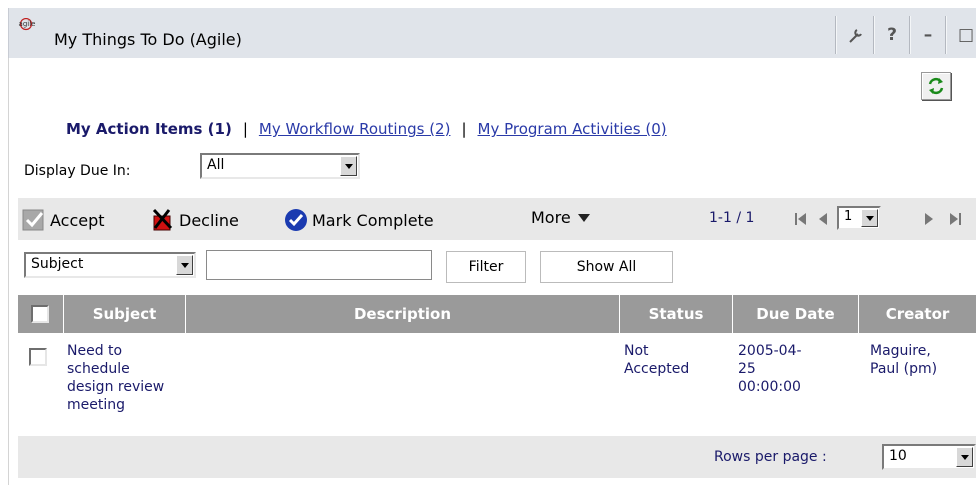 The height and width of the screenshot is (485, 976). What do you see at coordinates (551, 217) in the screenshot?
I see `more-label: More` at bounding box center [551, 217].